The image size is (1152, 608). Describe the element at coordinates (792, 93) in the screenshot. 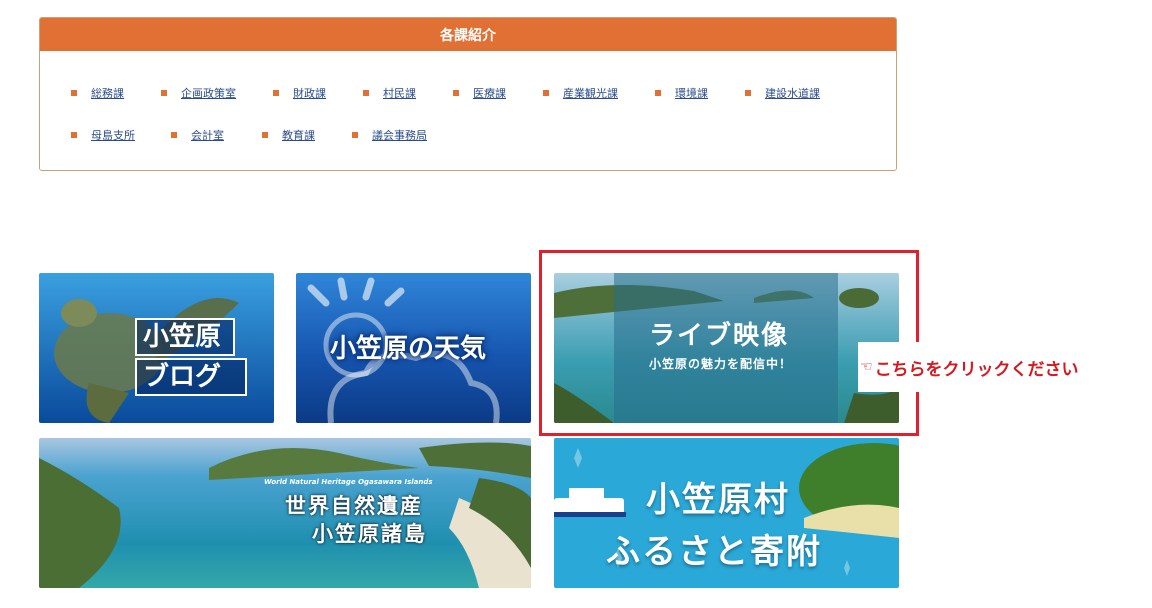

I see `dept-link-label: 建設水道課` at that location.